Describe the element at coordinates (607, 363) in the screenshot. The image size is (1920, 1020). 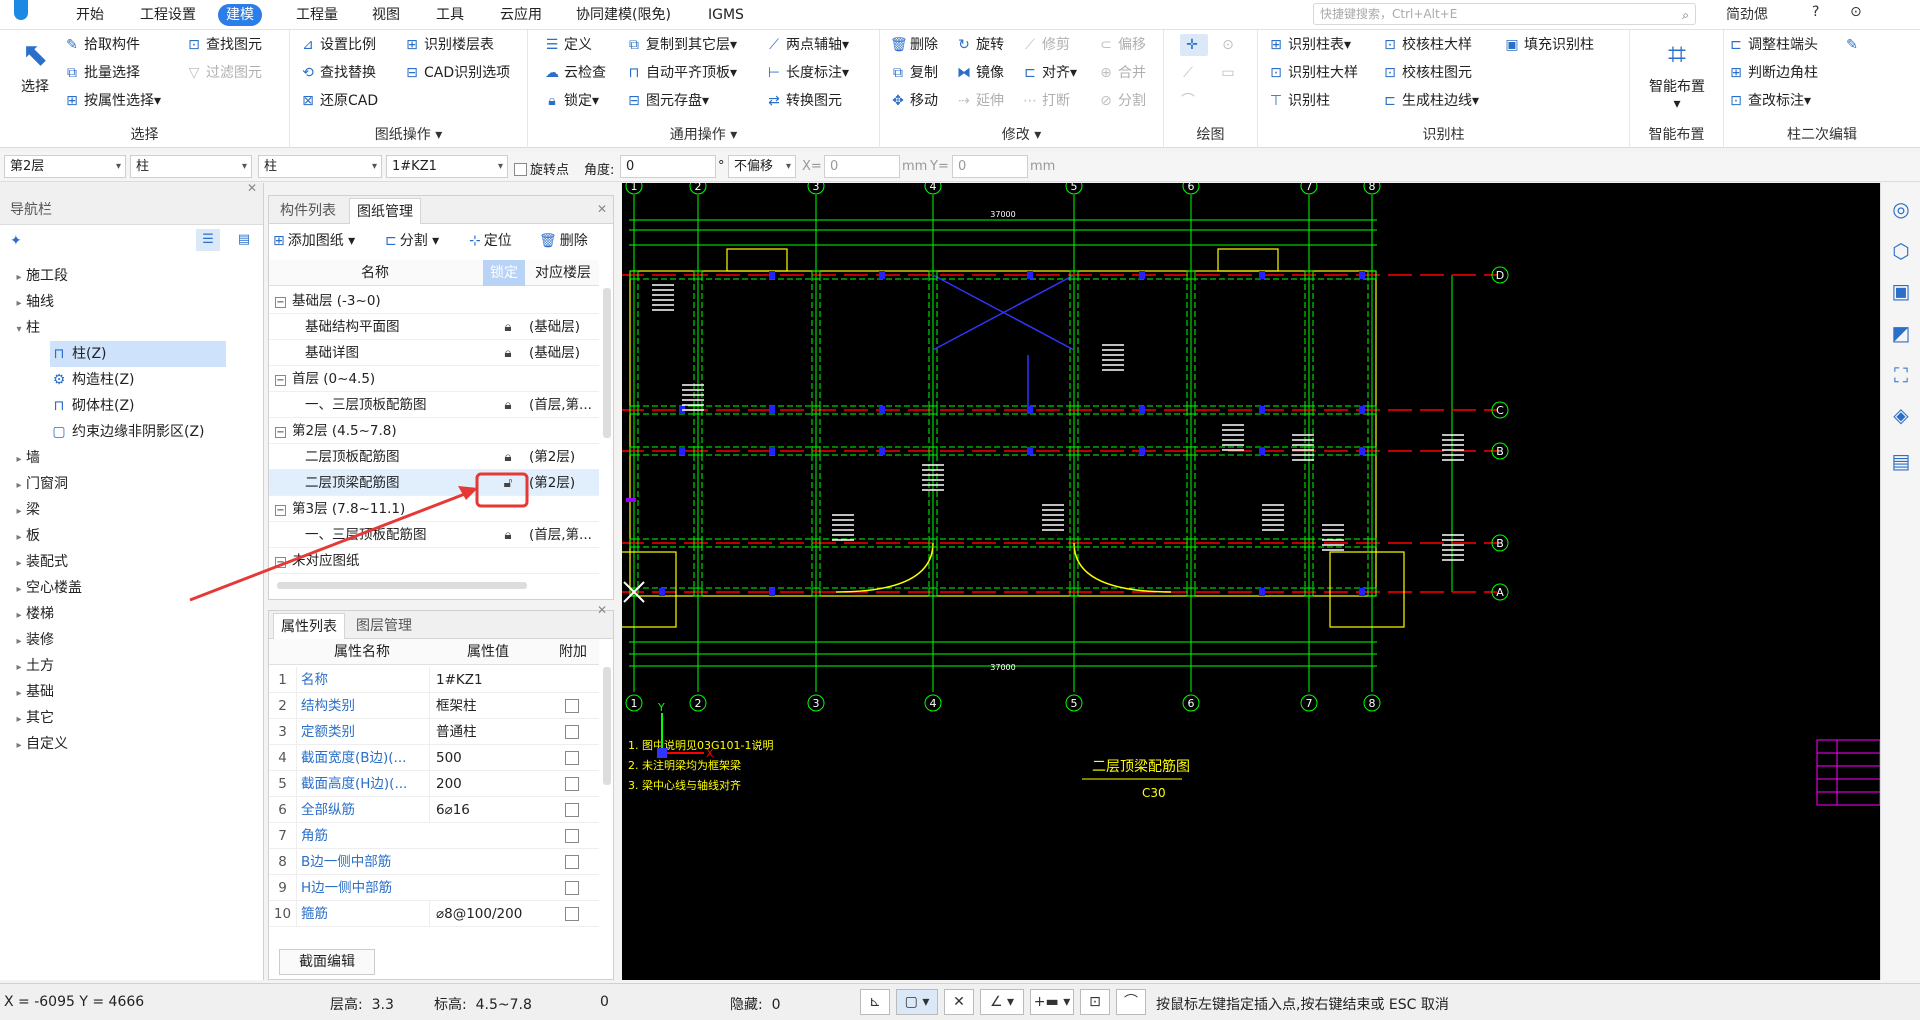
I see `drawing-scrollbar` at that location.